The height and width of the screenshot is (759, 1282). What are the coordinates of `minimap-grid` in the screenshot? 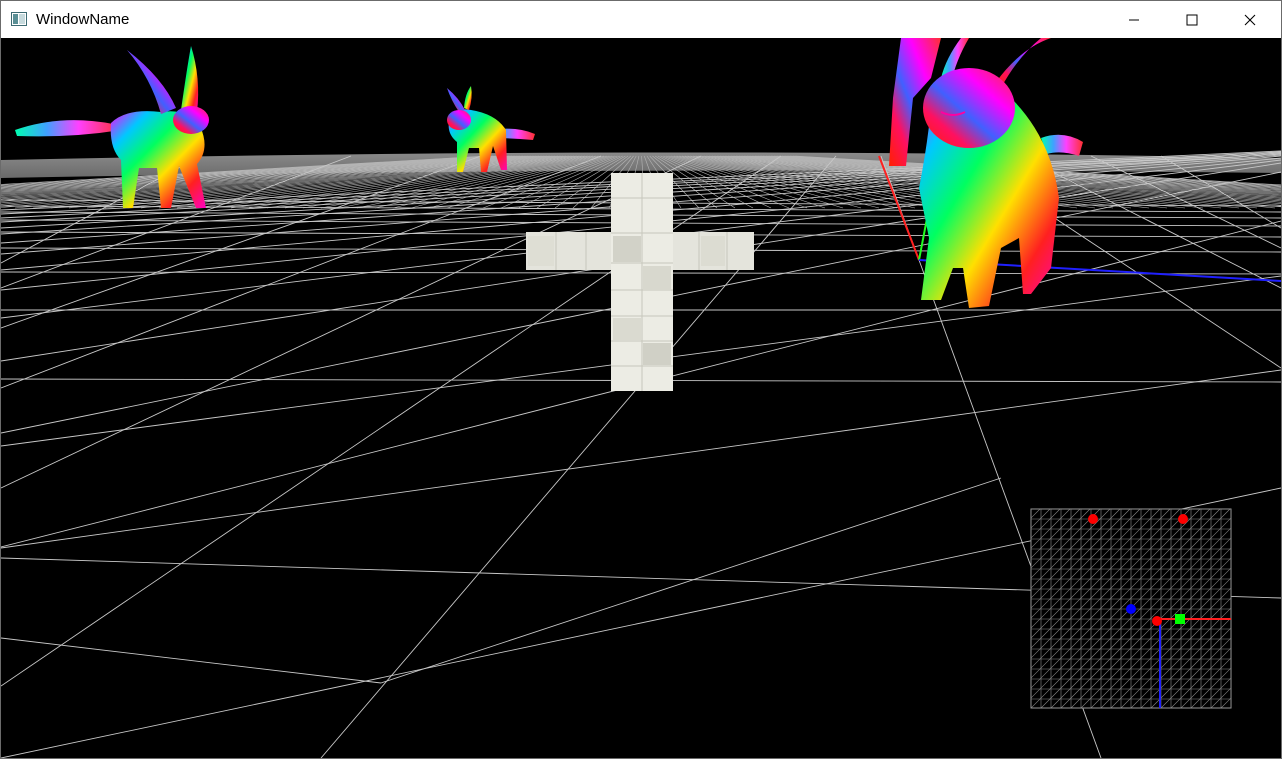 It's located at (1131, 608).